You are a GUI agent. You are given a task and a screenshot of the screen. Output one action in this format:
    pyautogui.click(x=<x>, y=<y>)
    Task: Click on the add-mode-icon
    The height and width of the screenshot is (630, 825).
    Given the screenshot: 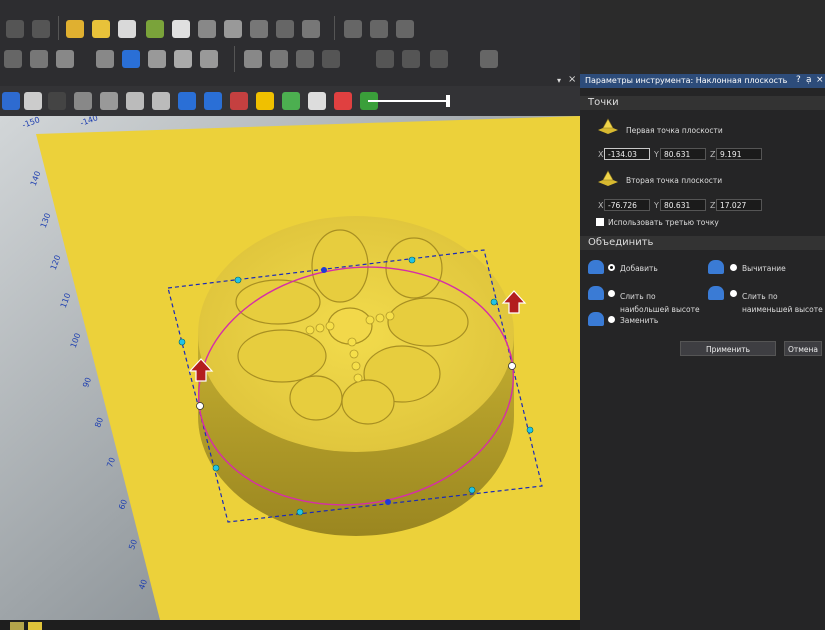 What is the action you would take?
    pyautogui.click(x=596, y=267)
    